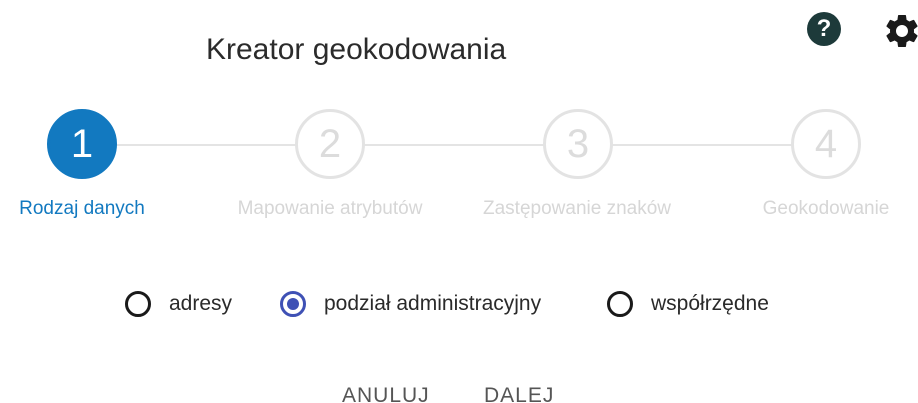 The width and height of the screenshot is (918, 403). What do you see at coordinates (900, 31) in the screenshot?
I see `gear-icon` at bounding box center [900, 31].